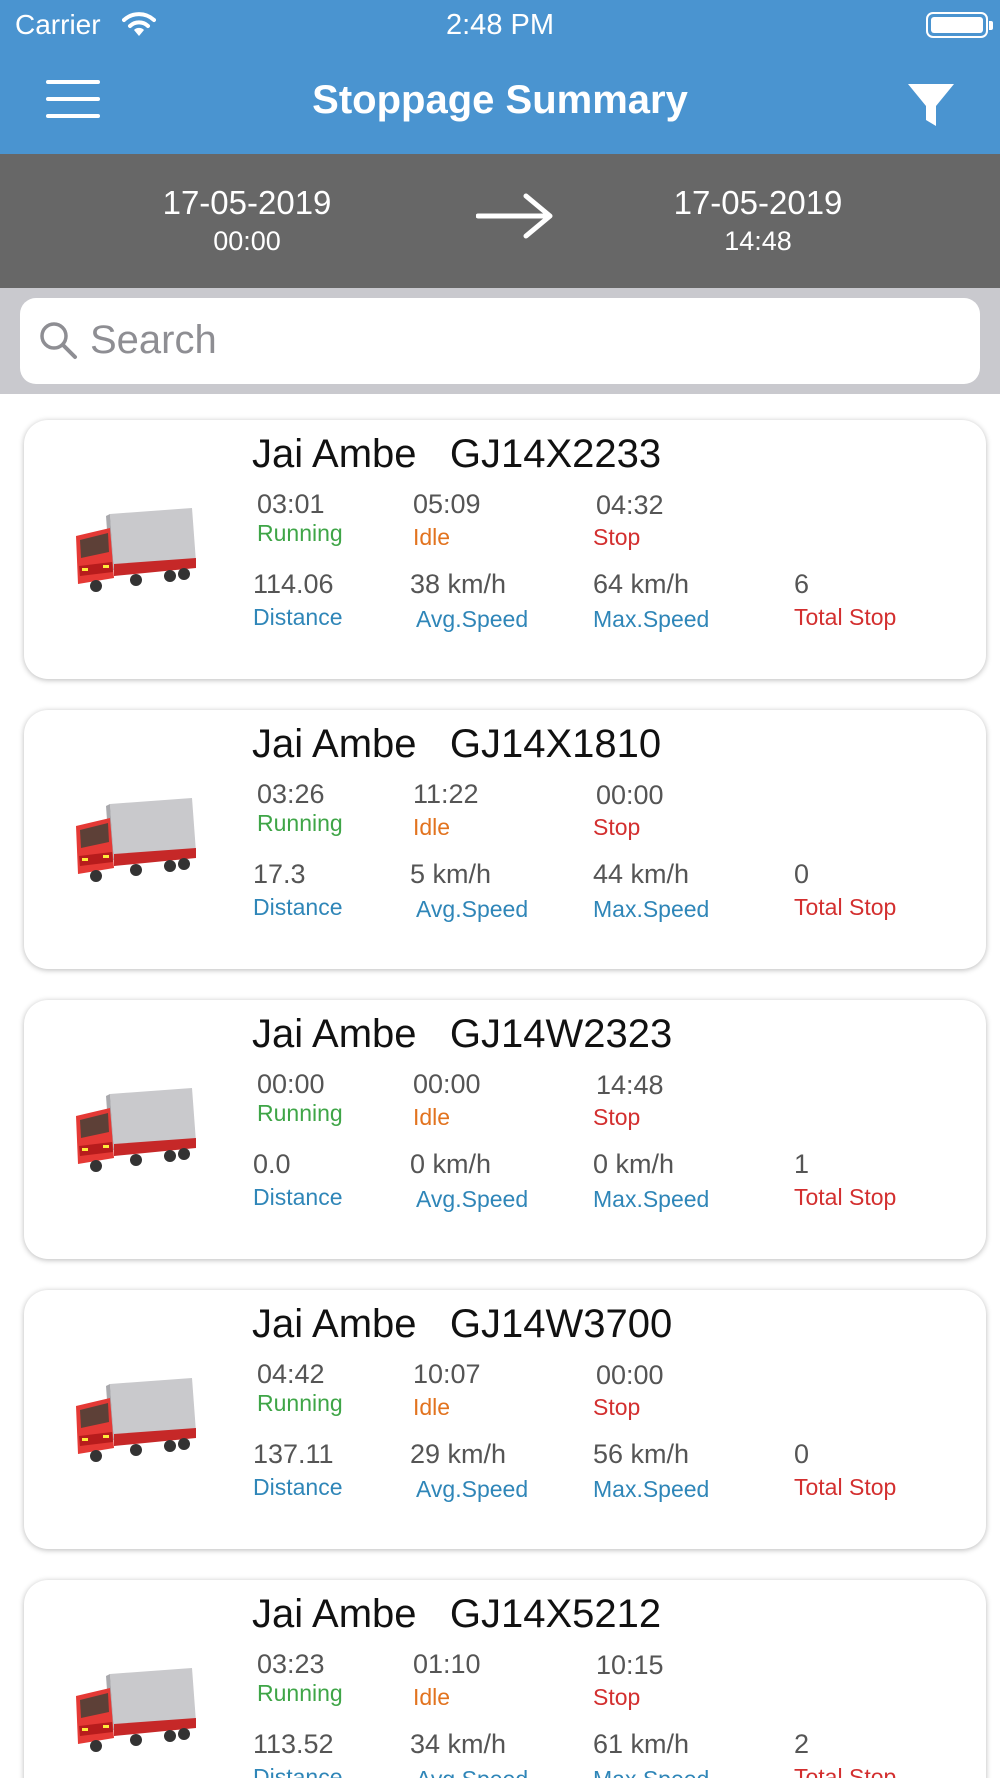 This screenshot has width=1000, height=1778. I want to click on running-time: 03:01, so click(291, 504).